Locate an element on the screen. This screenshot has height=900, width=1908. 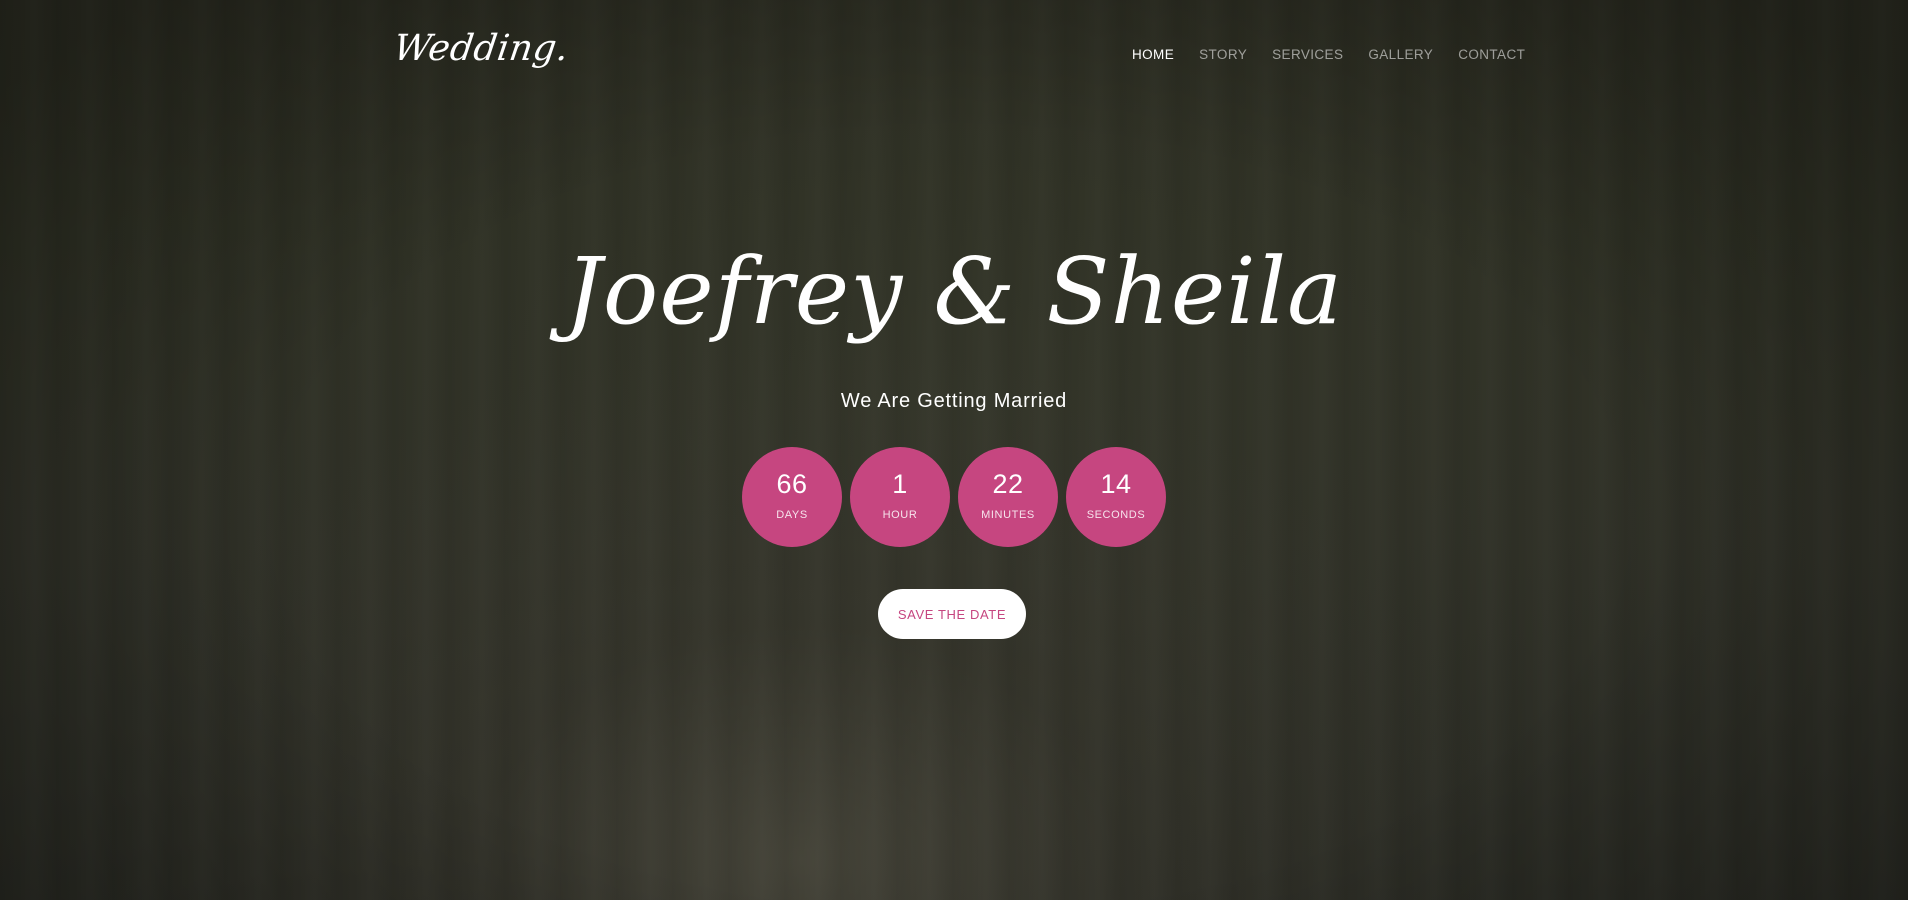
hero-subtitle: We Are Getting Married is located at coordinates (954, 401).